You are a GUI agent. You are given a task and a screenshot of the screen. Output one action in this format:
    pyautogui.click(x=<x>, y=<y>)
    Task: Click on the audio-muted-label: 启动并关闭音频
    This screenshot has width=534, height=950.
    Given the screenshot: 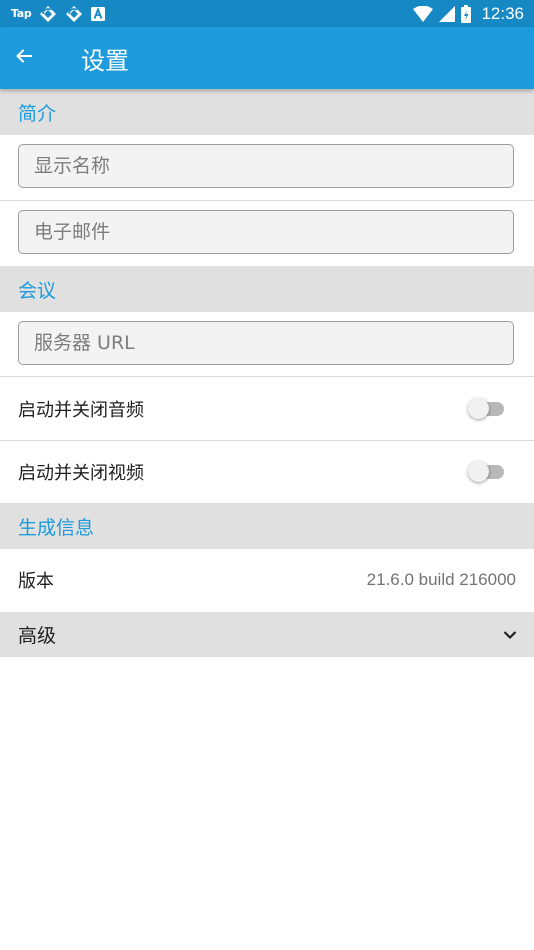 What is the action you would take?
    pyautogui.click(x=81, y=410)
    